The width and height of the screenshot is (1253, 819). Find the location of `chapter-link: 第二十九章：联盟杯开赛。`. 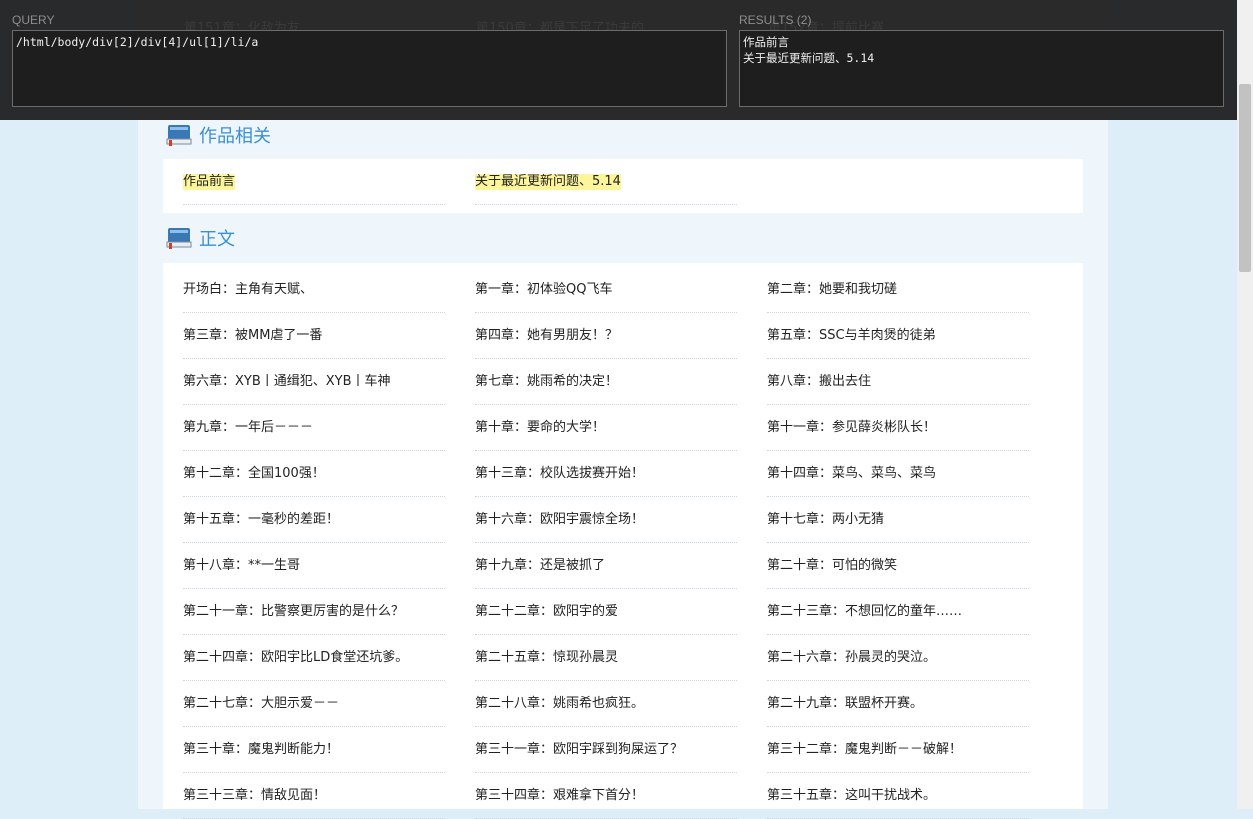

chapter-link: 第二十九章：联盟杯开赛。 is located at coordinates (845, 704).